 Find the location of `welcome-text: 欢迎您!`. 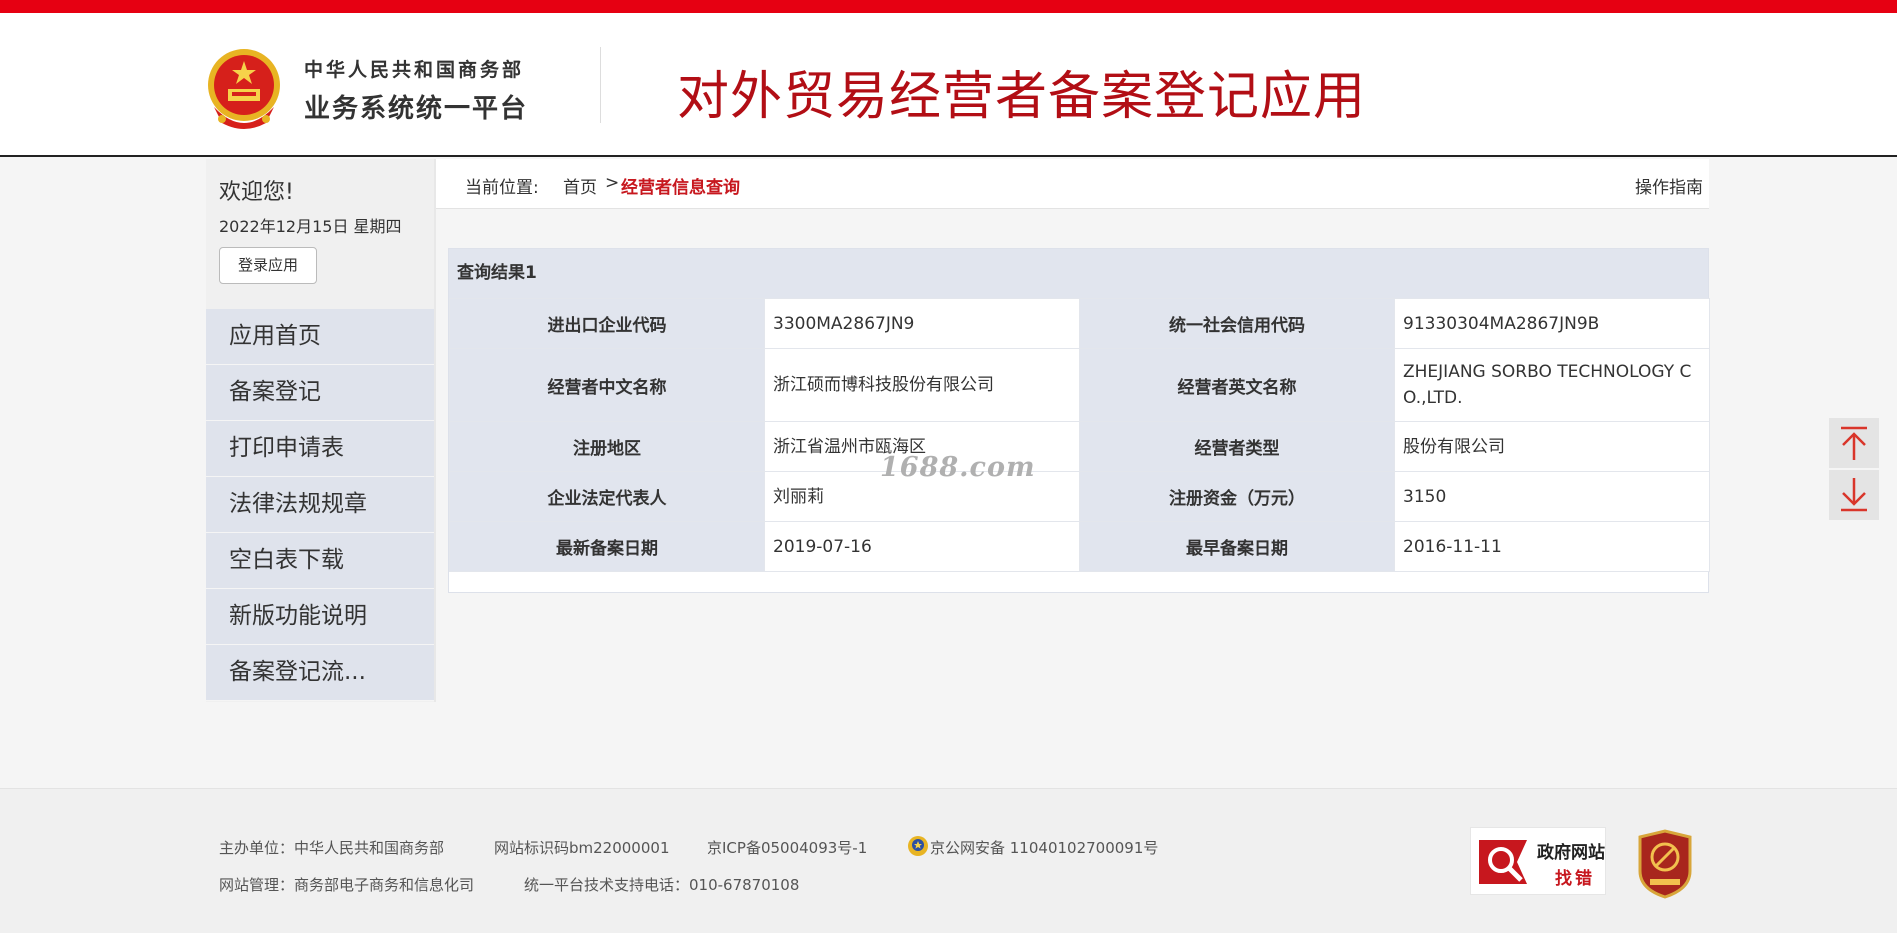

welcome-text: 欢迎您! is located at coordinates (256, 192).